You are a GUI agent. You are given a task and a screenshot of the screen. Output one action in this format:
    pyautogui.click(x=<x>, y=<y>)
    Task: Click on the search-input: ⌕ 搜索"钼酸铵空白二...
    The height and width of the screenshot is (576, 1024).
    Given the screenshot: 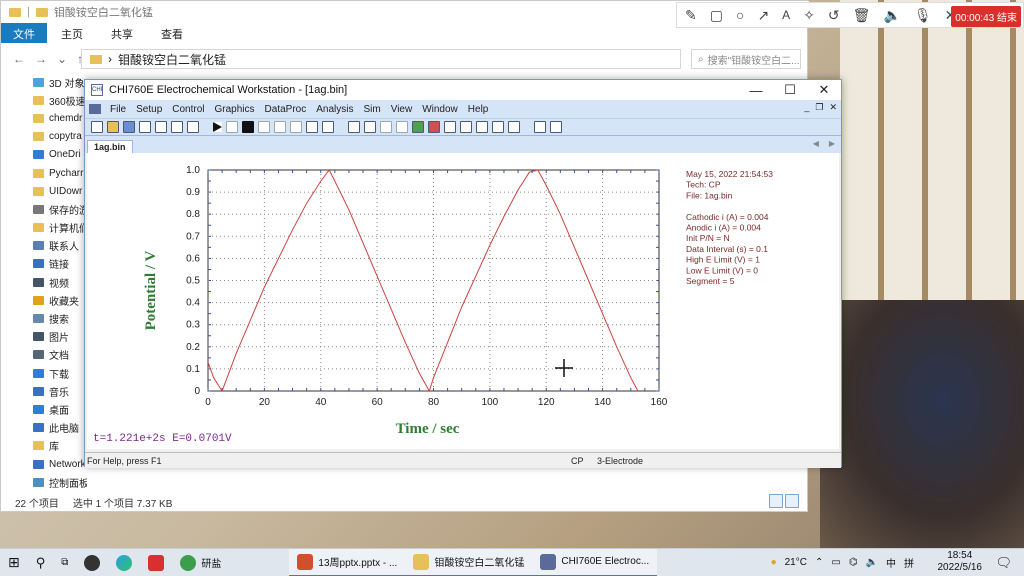 What is the action you would take?
    pyautogui.click(x=746, y=59)
    